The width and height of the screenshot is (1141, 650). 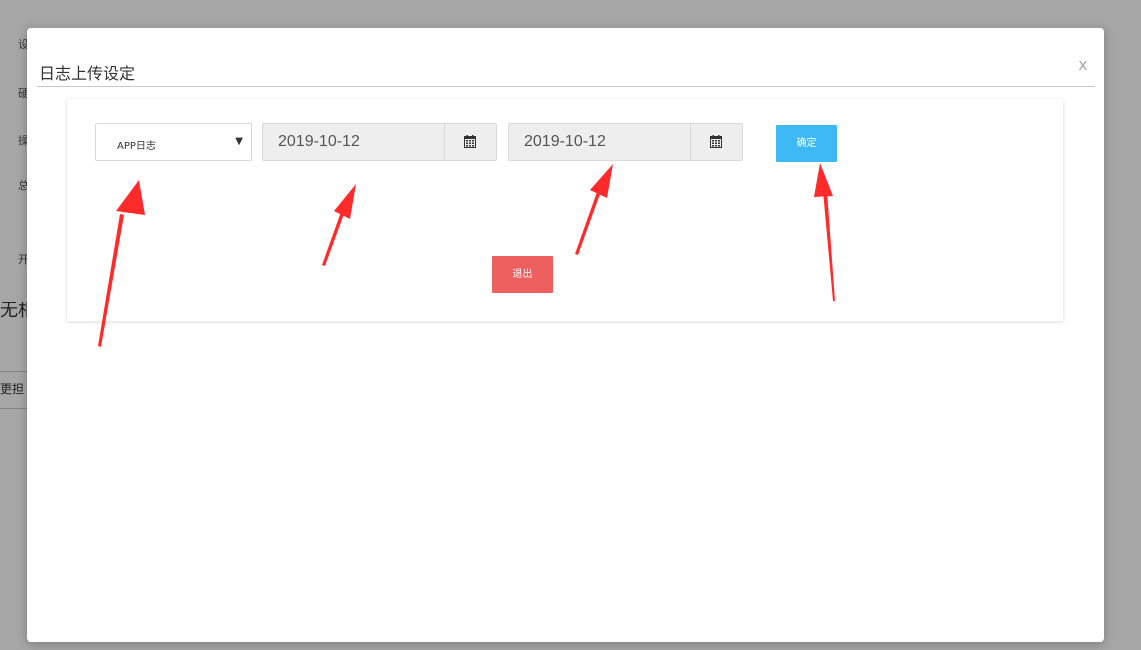 I want to click on start-date-input: 2019-10-12, so click(x=355, y=142).